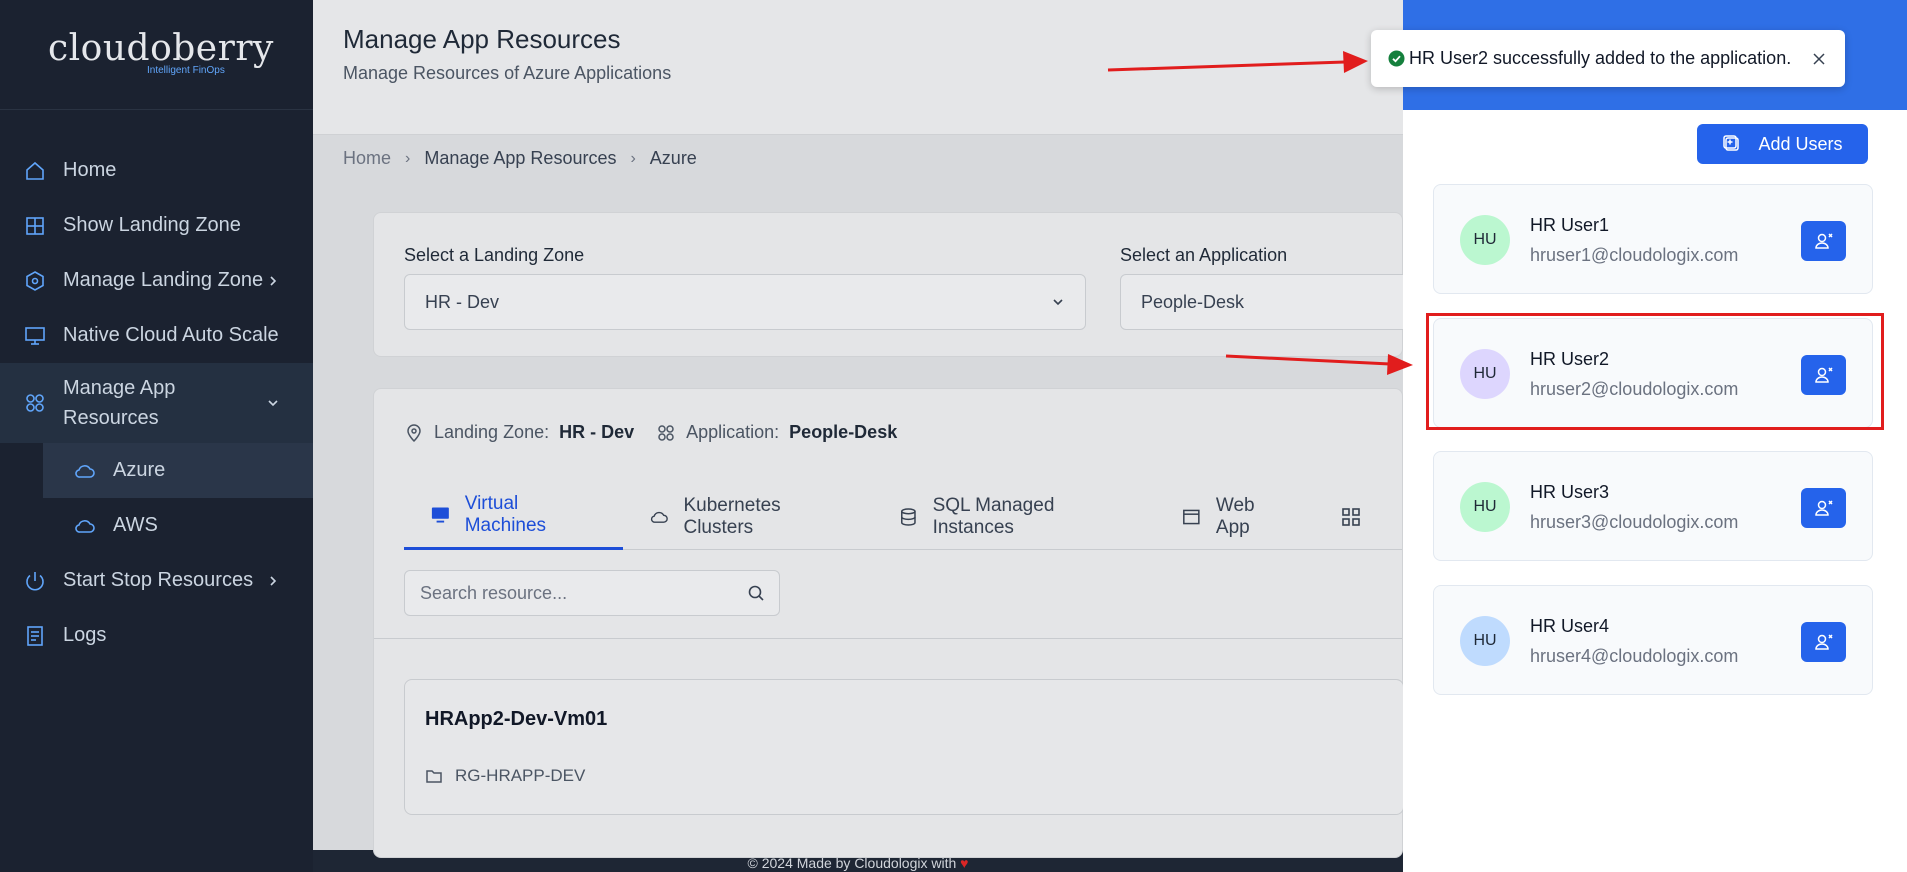  What do you see at coordinates (492, 432) in the screenshot?
I see `landing-zone-info-label: Landing Zone:` at bounding box center [492, 432].